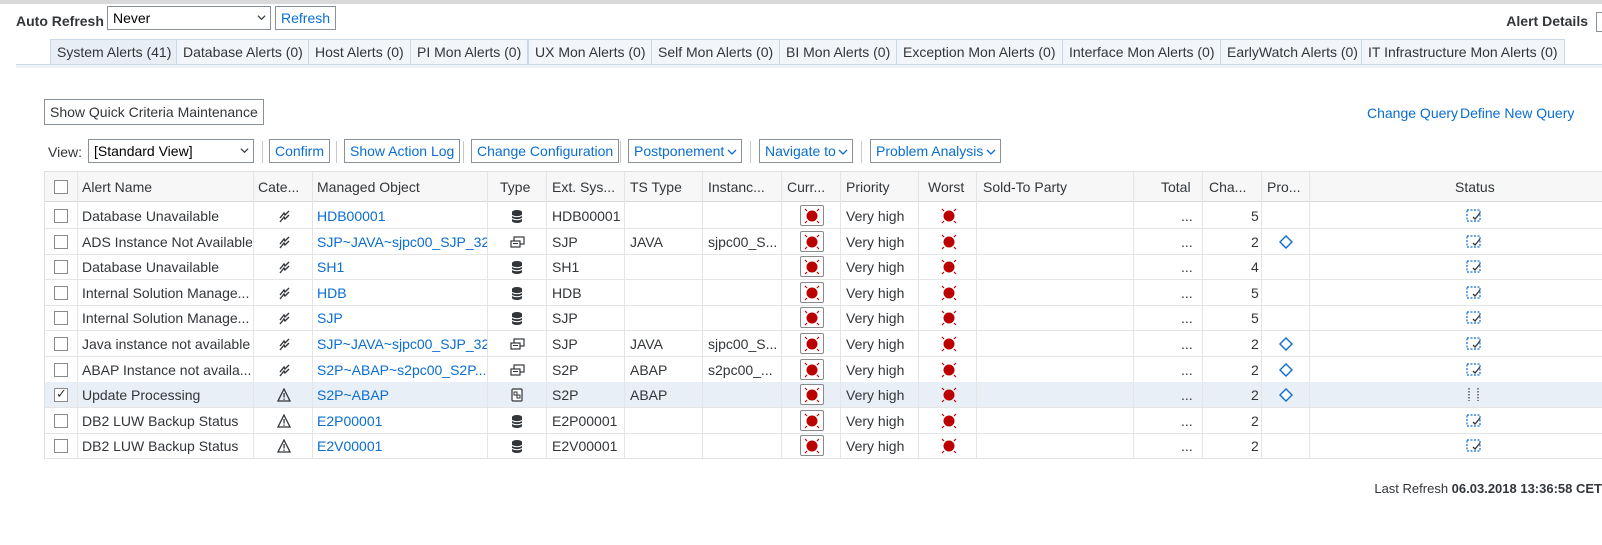 This screenshot has width=1602, height=545. I want to click on tab-pi-mon-alerts: PI Mon Alerts (0), so click(469, 52).